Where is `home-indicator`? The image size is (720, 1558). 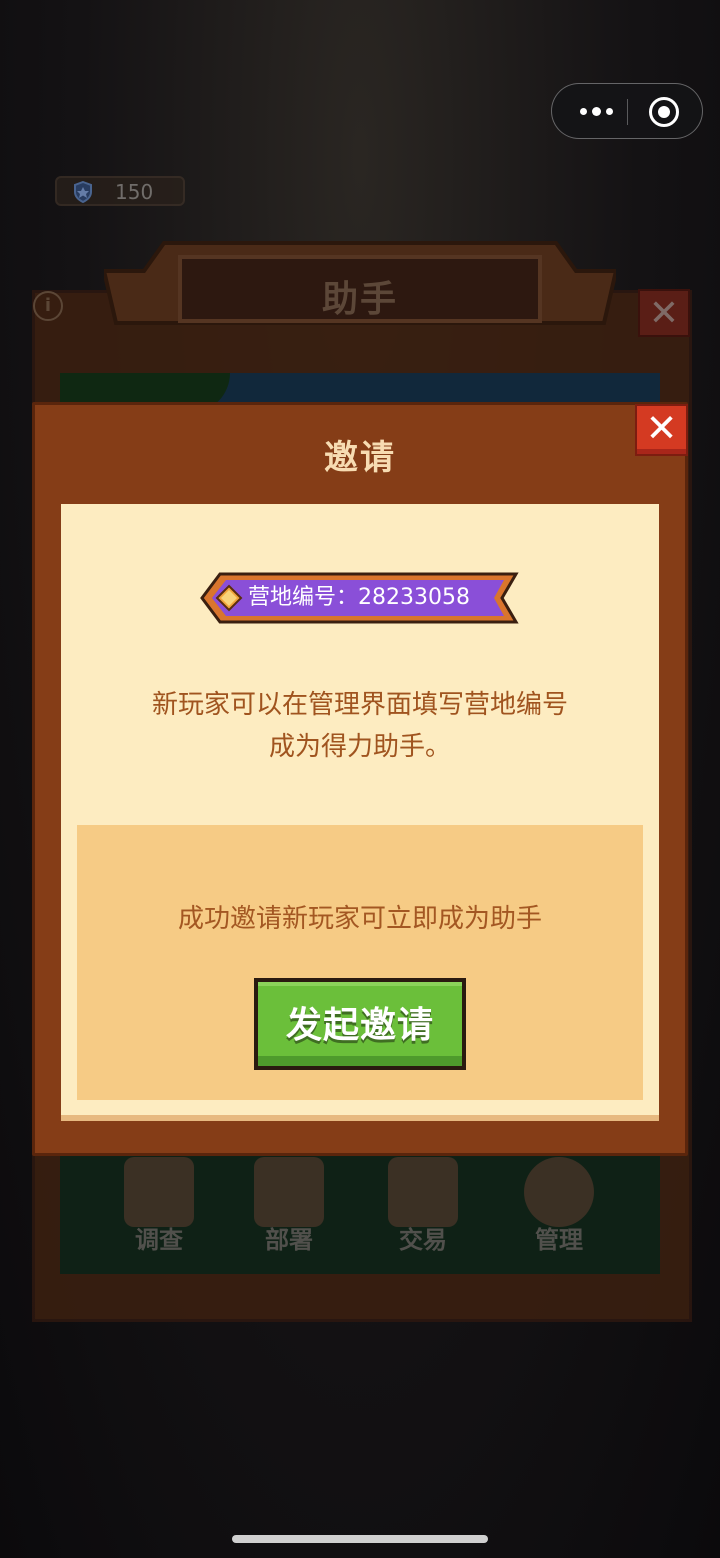 home-indicator is located at coordinates (360, 1539).